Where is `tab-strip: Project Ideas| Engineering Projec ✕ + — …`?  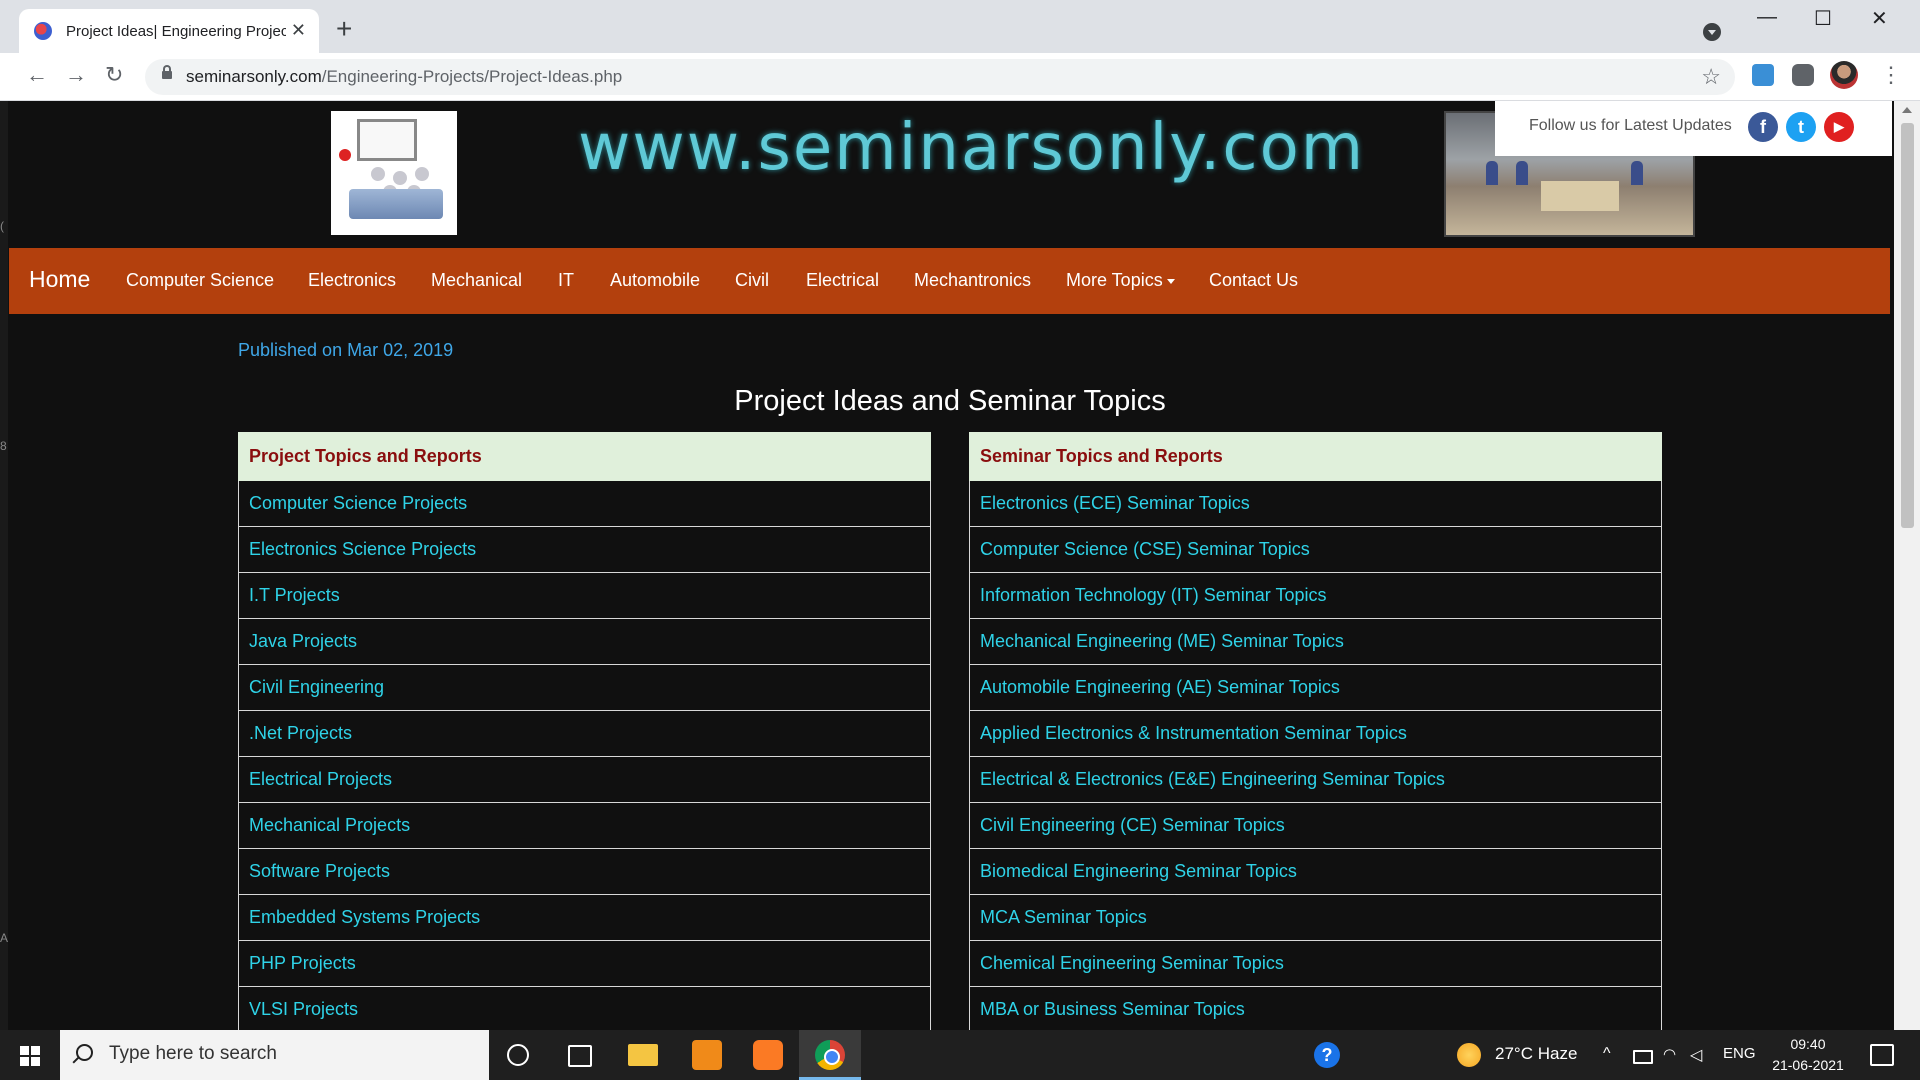 tab-strip: Project Ideas| Engineering Projec ✕ + — … is located at coordinates (960, 26).